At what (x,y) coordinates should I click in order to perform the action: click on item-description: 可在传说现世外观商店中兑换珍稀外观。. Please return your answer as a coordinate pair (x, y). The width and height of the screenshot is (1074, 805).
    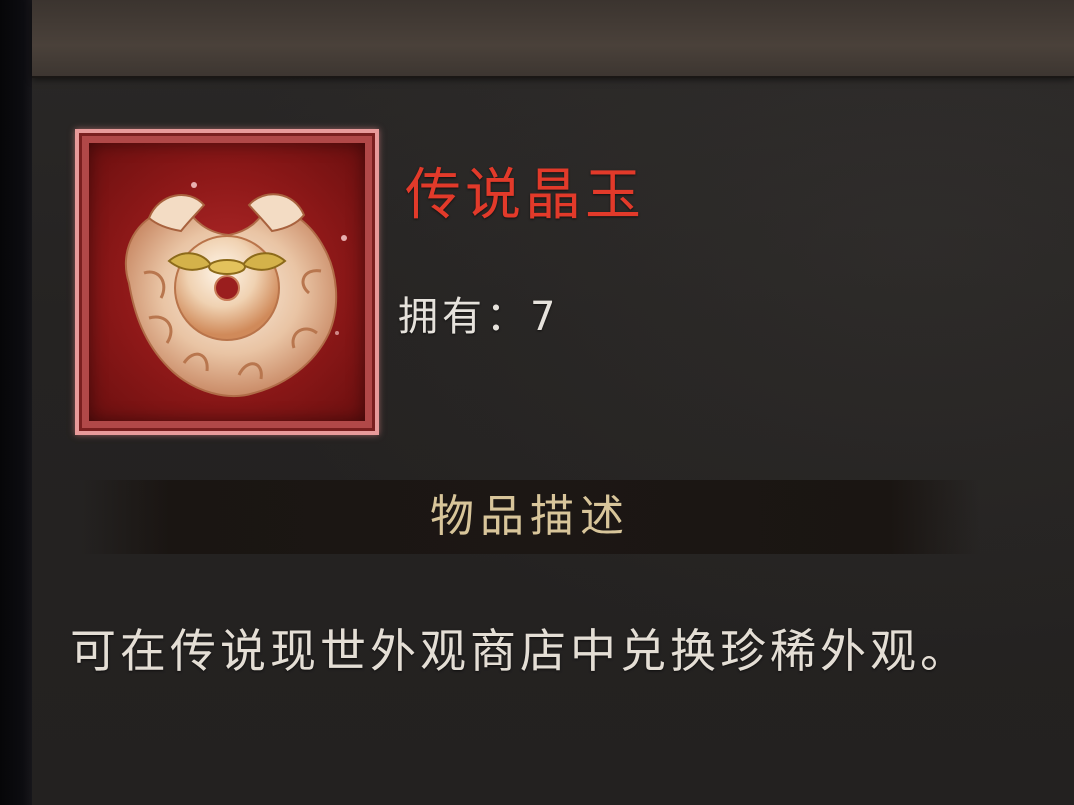
    Looking at the image, I should click on (520, 651).